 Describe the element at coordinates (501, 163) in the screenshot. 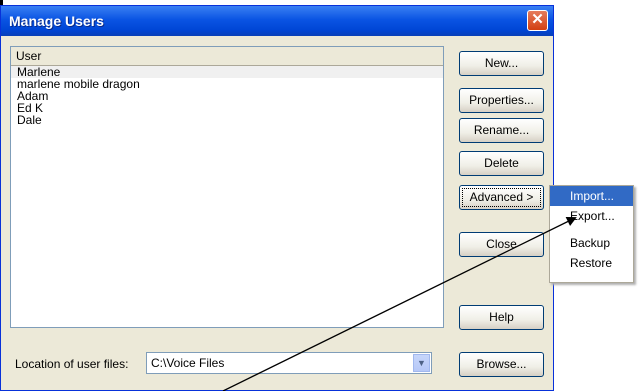

I see `delete-button: Delete` at that location.